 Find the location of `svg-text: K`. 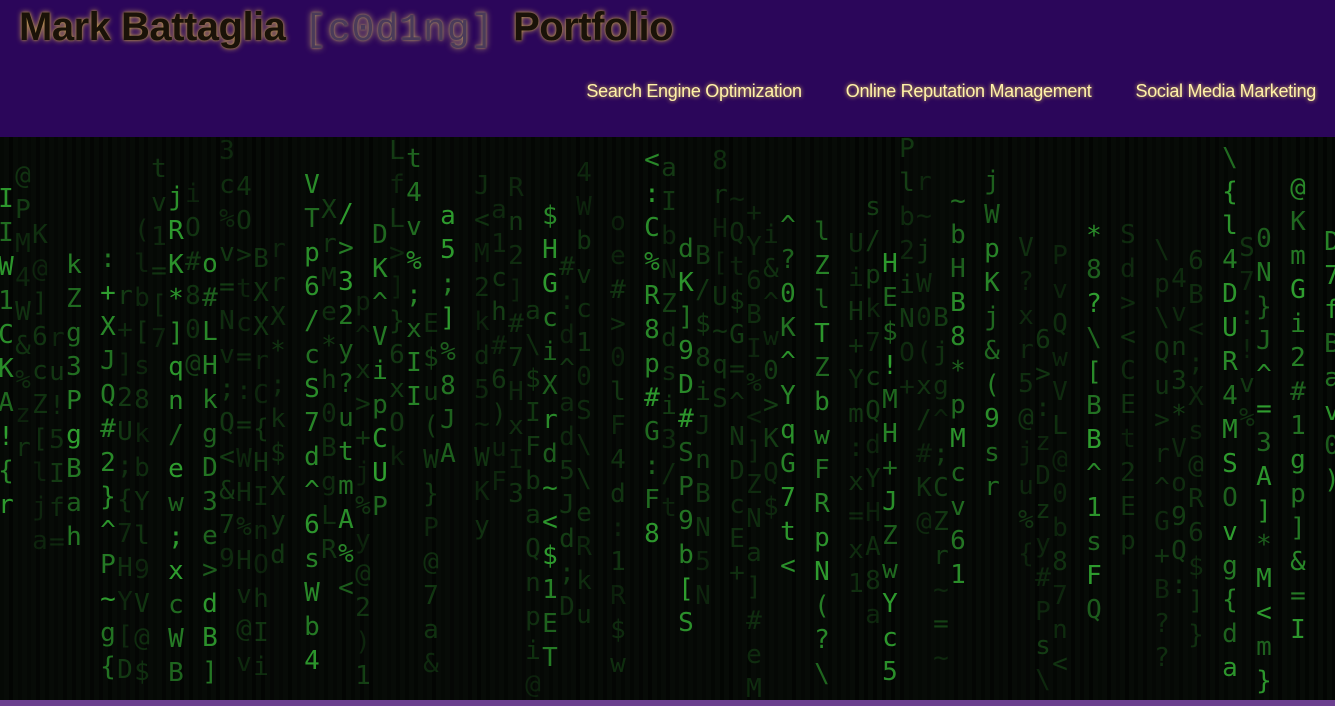

svg-text: K is located at coordinates (482, 492).